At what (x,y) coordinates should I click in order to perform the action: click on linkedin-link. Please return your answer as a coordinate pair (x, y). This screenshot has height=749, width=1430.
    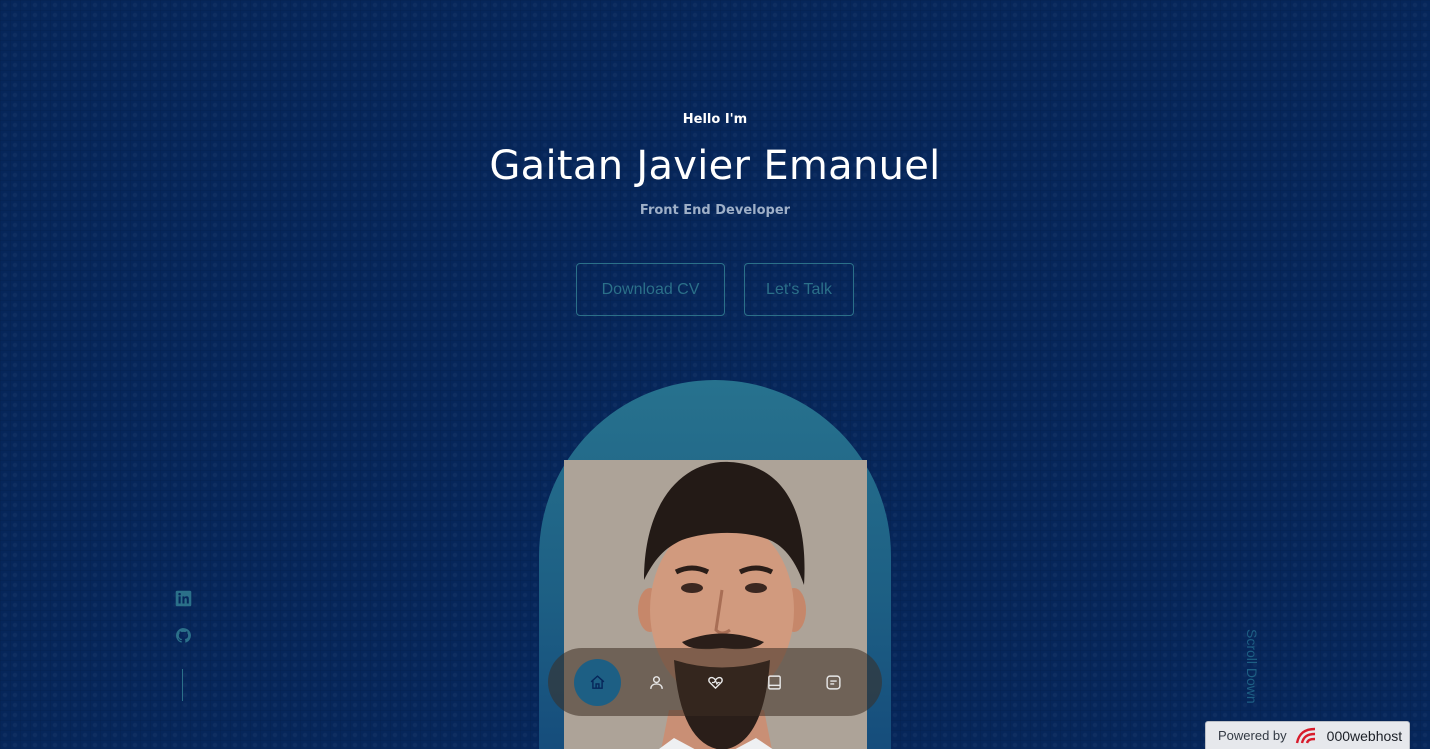
    Looking at the image, I should click on (183, 598).